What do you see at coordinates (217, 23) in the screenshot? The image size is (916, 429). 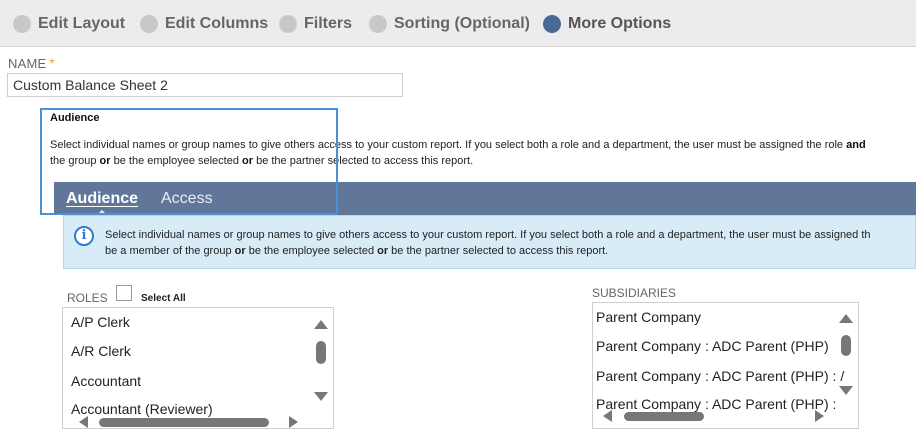 I see `step-label: Edit Columns` at bounding box center [217, 23].